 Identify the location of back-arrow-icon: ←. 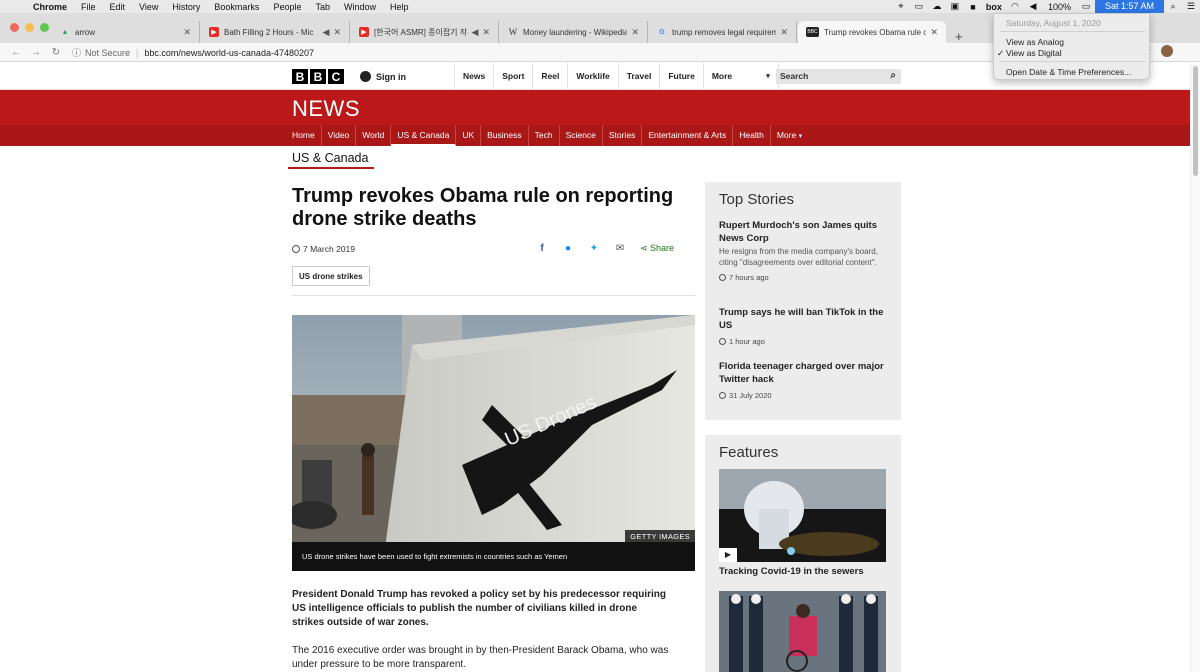
(16, 52).